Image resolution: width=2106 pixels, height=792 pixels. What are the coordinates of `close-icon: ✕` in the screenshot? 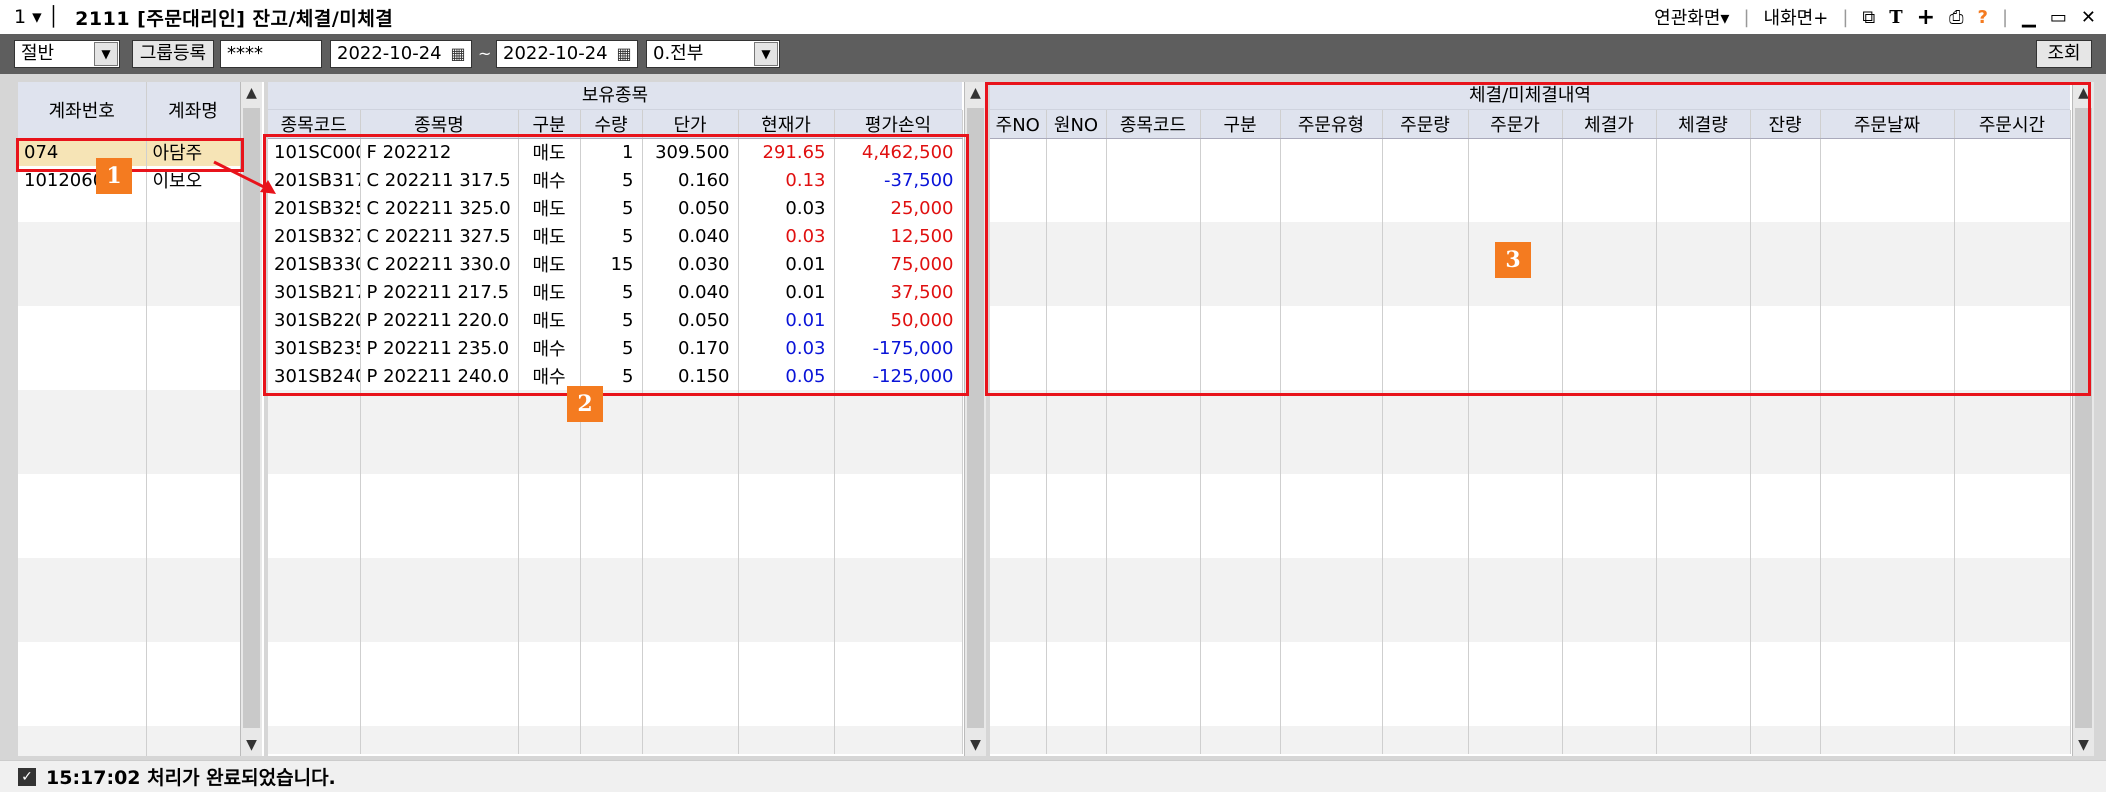 It's located at (2088, 17).